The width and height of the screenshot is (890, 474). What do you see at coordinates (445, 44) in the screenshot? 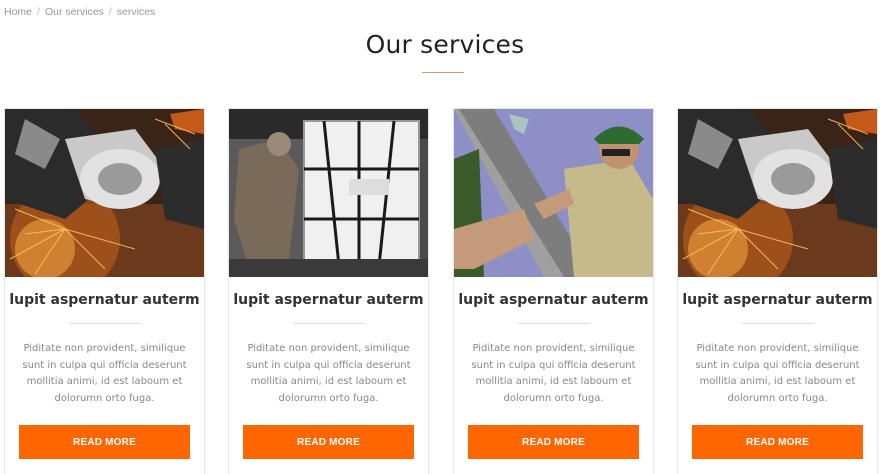
I see `page-title: Our services` at bounding box center [445, 44].